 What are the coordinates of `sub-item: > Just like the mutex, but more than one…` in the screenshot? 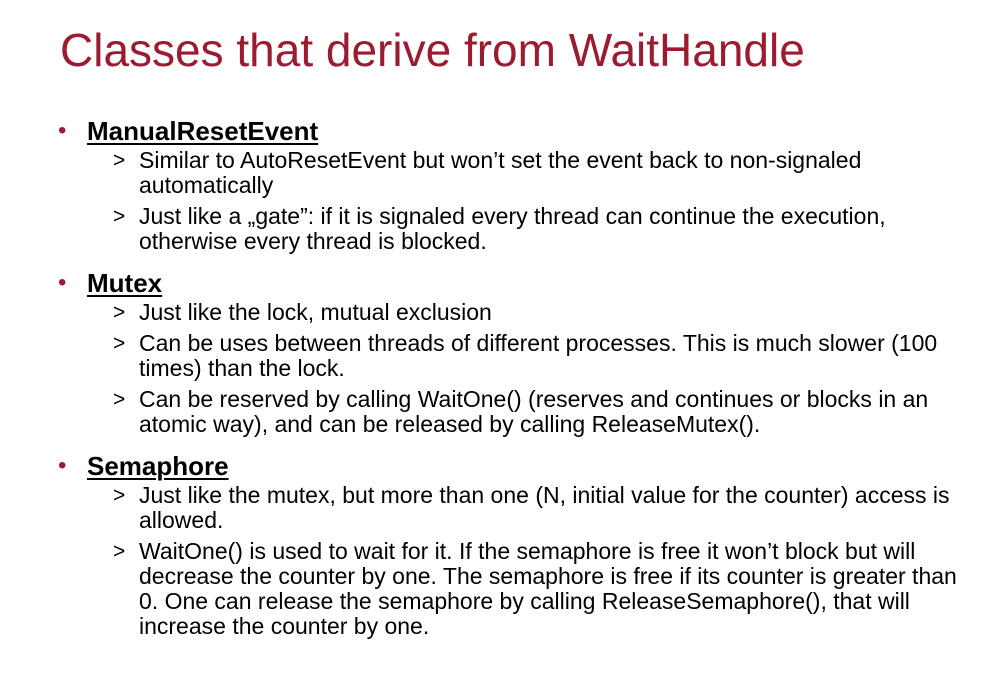 It's located at (487, 508).